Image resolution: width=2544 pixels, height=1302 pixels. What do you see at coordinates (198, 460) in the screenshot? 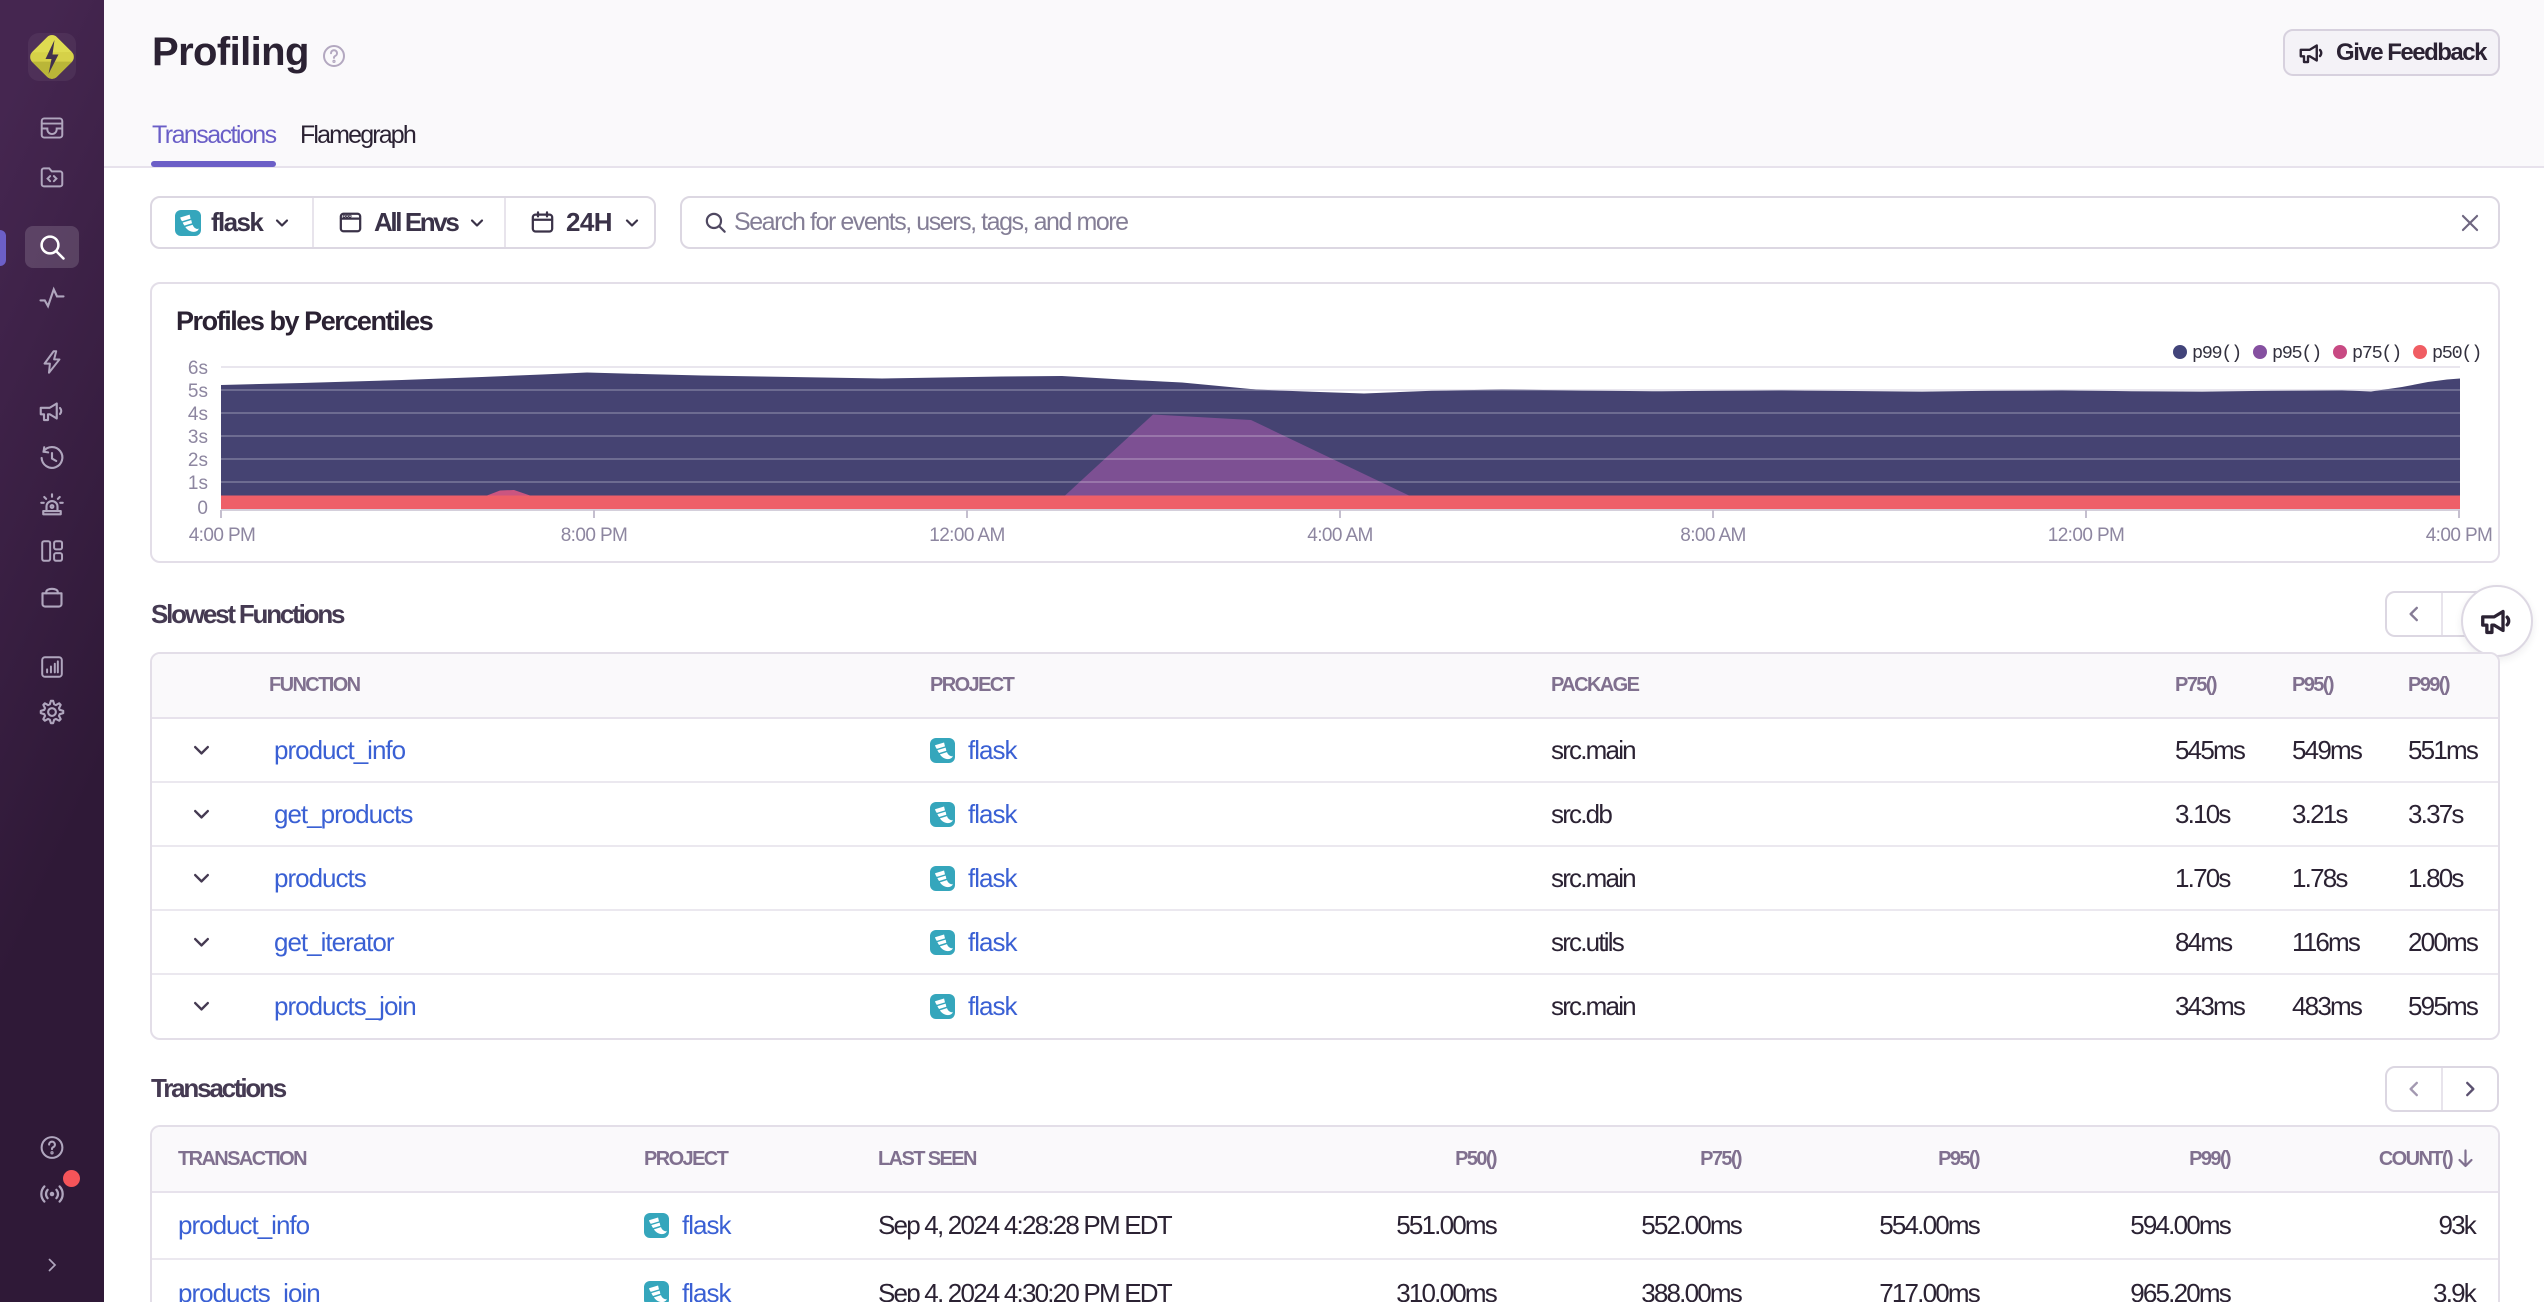
I see `svg-text: 2s` at bounding box center [198, 460].